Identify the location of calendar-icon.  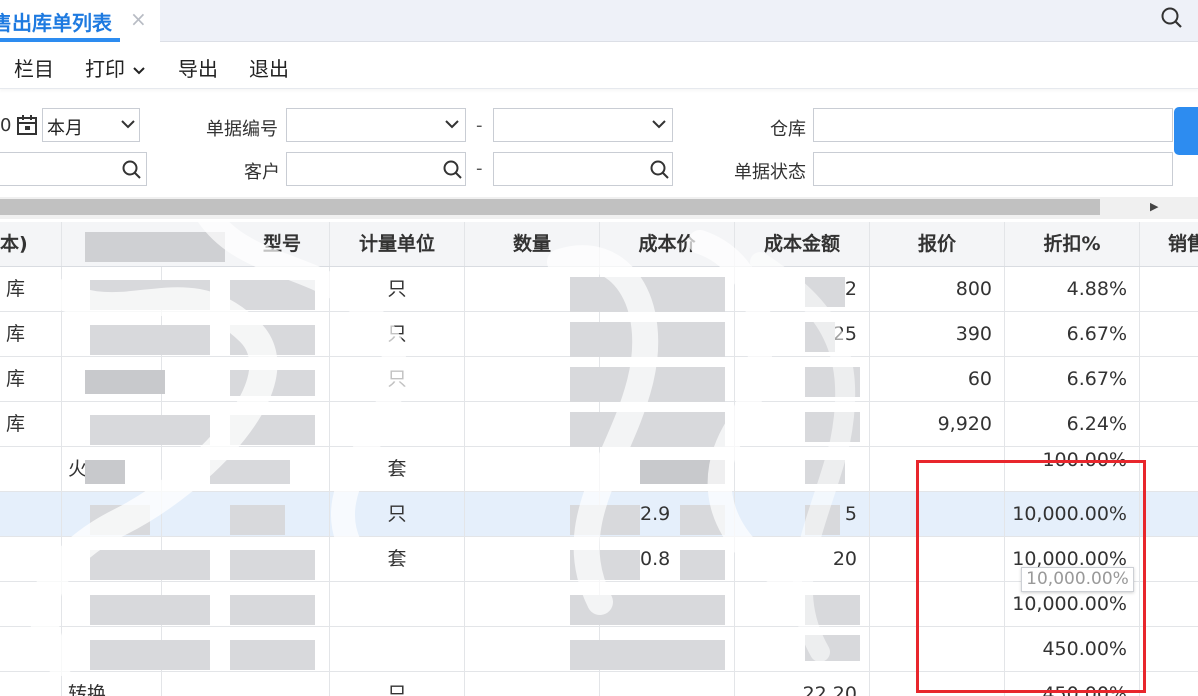
(27, 125).